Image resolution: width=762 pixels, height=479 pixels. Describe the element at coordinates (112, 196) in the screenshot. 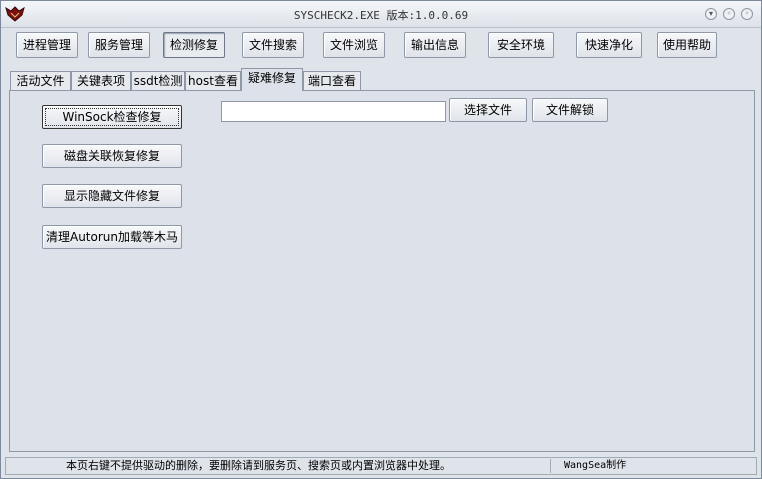

I see `show-hidden-files-repair-button: 显示隐藏文件修复` at that location.